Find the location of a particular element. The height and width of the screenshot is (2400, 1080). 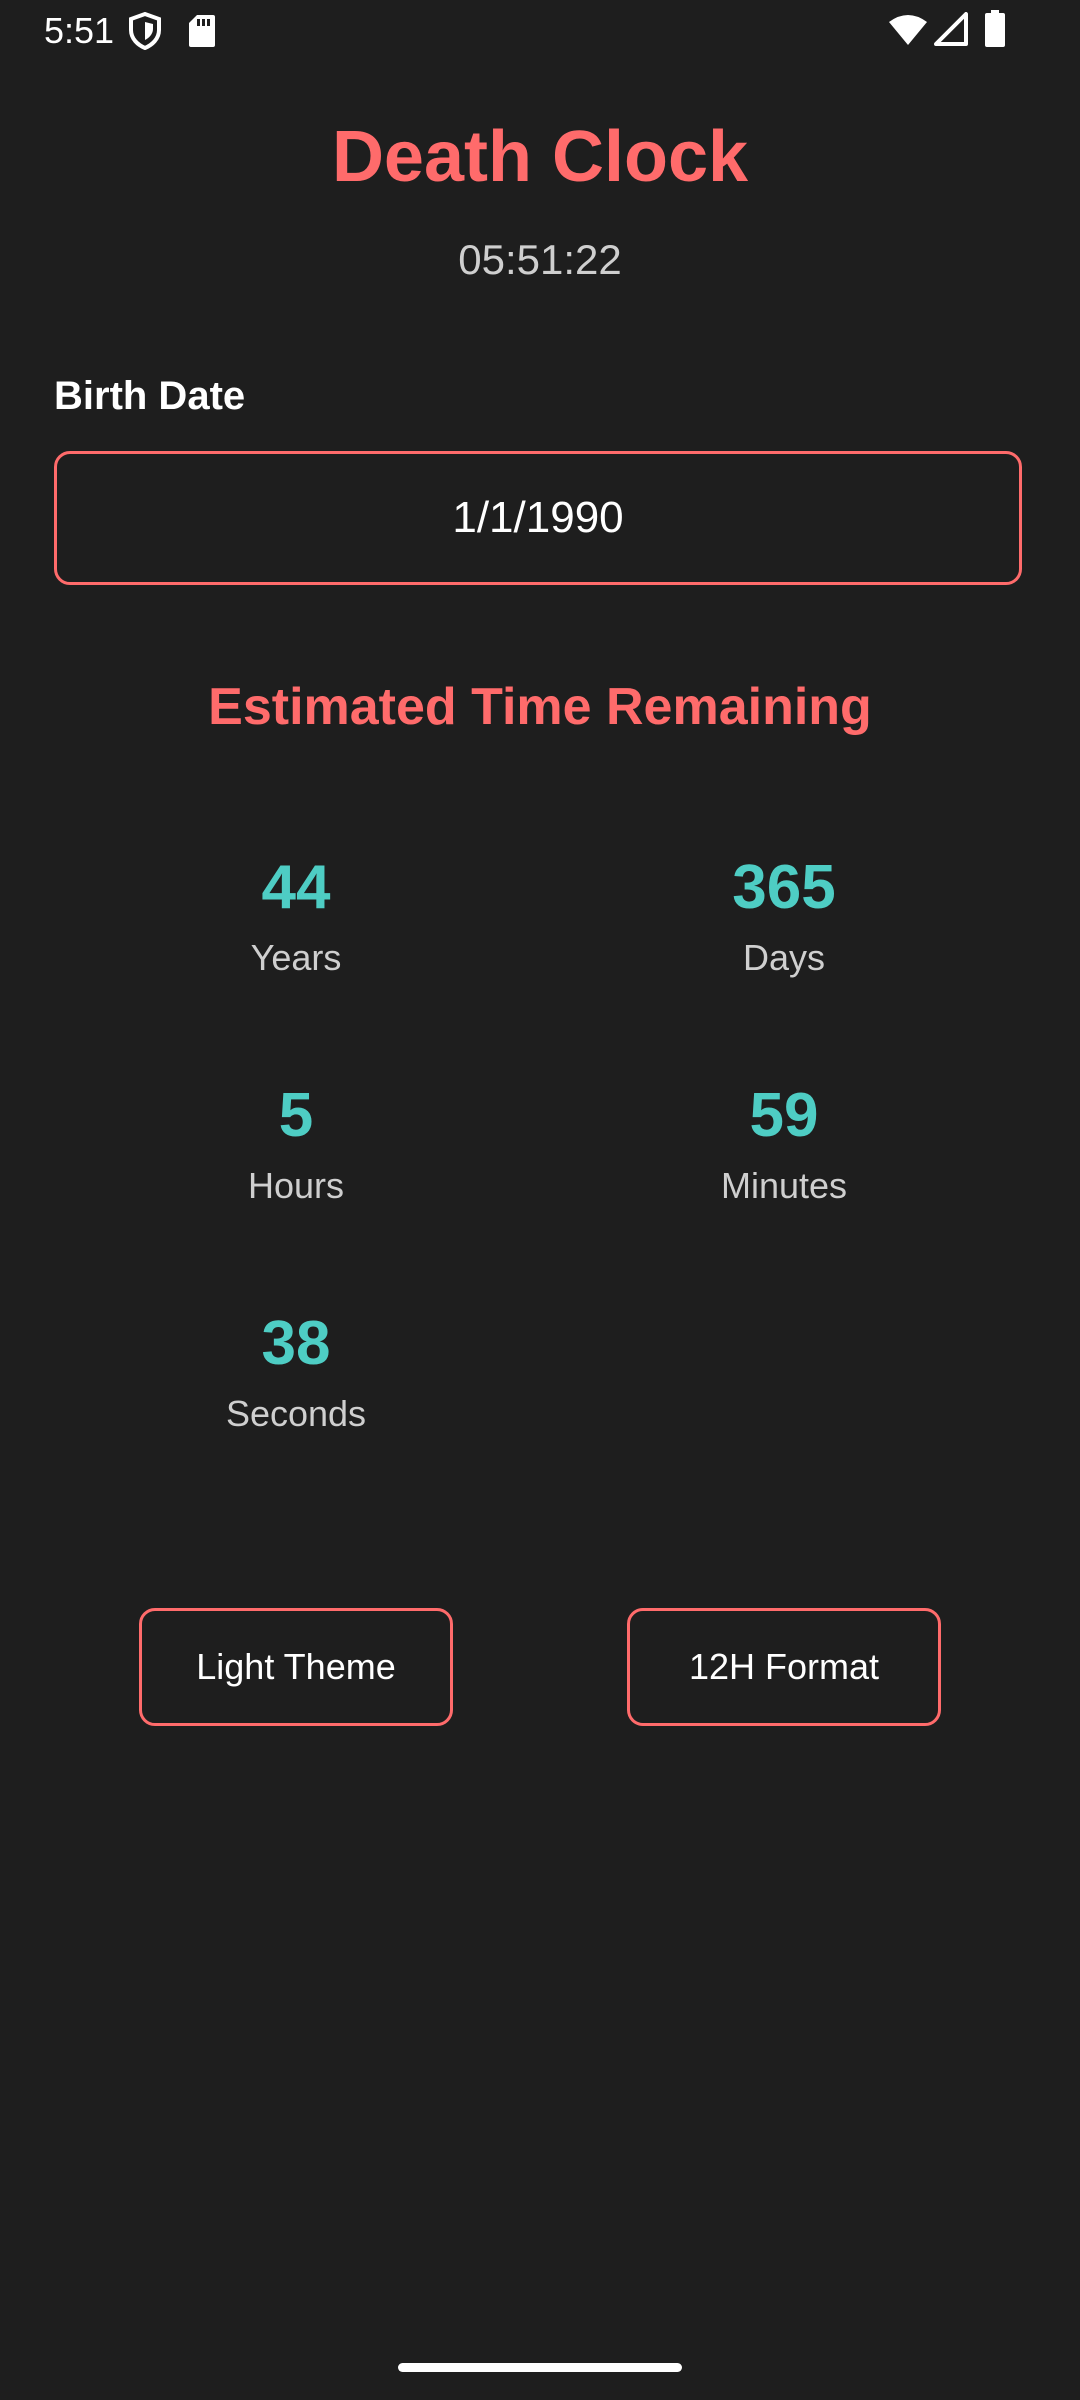

light-theme-button: Light Theme is located at coordinates (296, 1667).